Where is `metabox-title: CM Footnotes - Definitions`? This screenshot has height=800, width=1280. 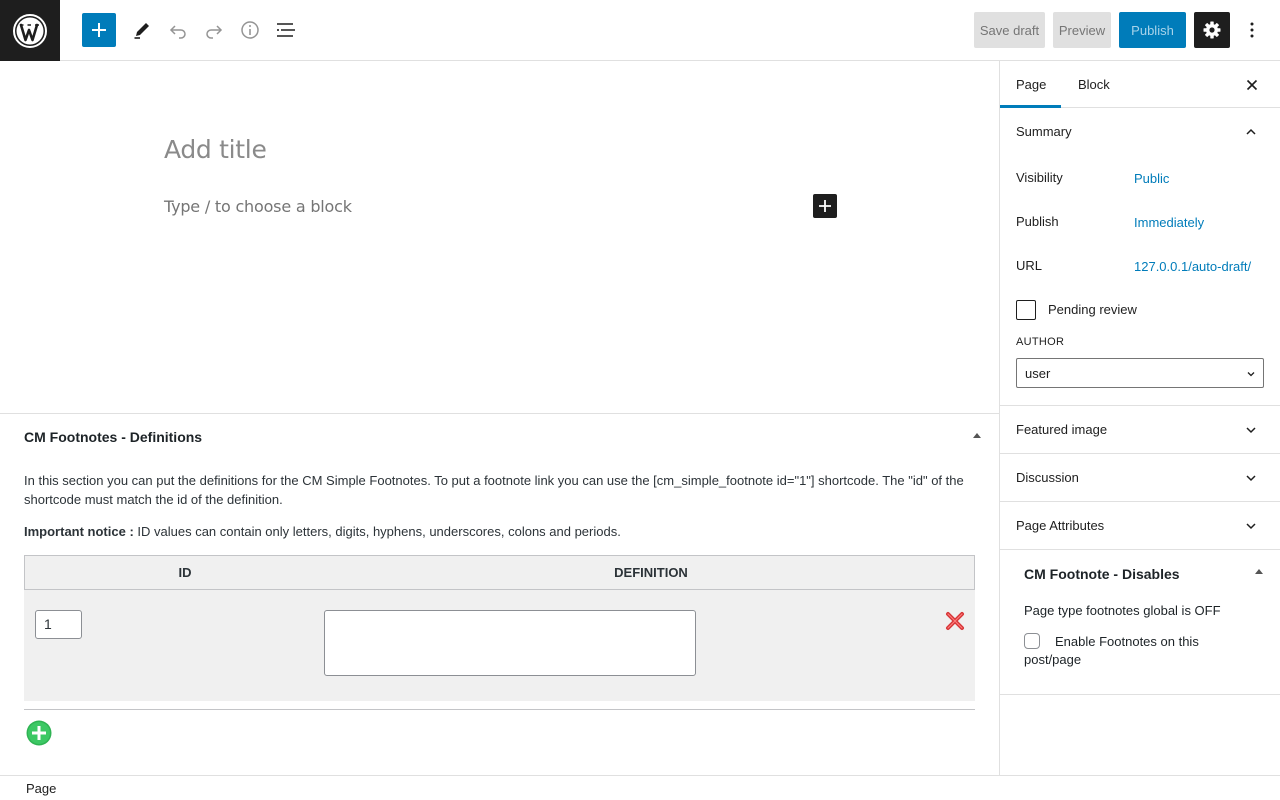 metabox-title: CM Footnotes - Definitions is located at coordinates (113, 437).